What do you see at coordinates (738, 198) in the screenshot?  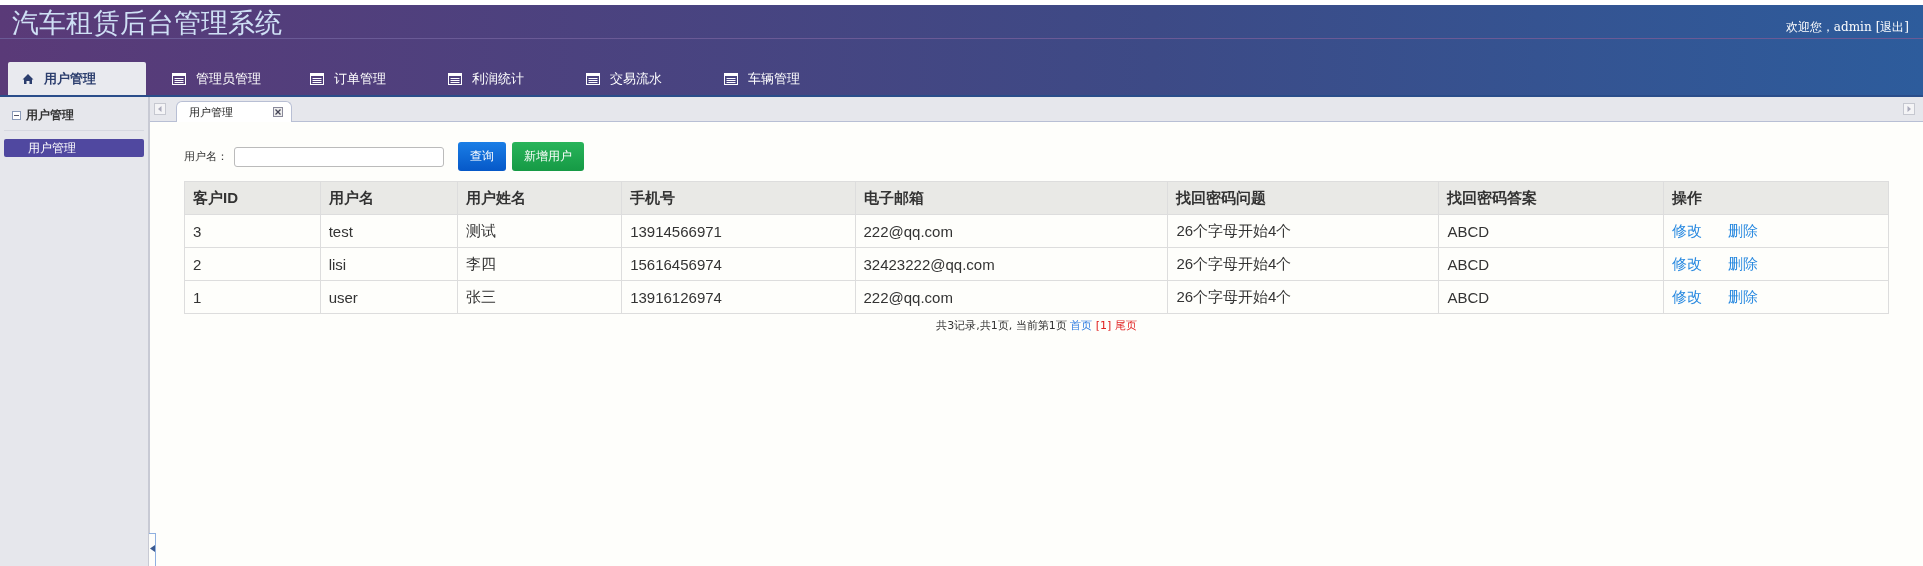 I see `column-header: 手机号` at bounding box center [738, 198].